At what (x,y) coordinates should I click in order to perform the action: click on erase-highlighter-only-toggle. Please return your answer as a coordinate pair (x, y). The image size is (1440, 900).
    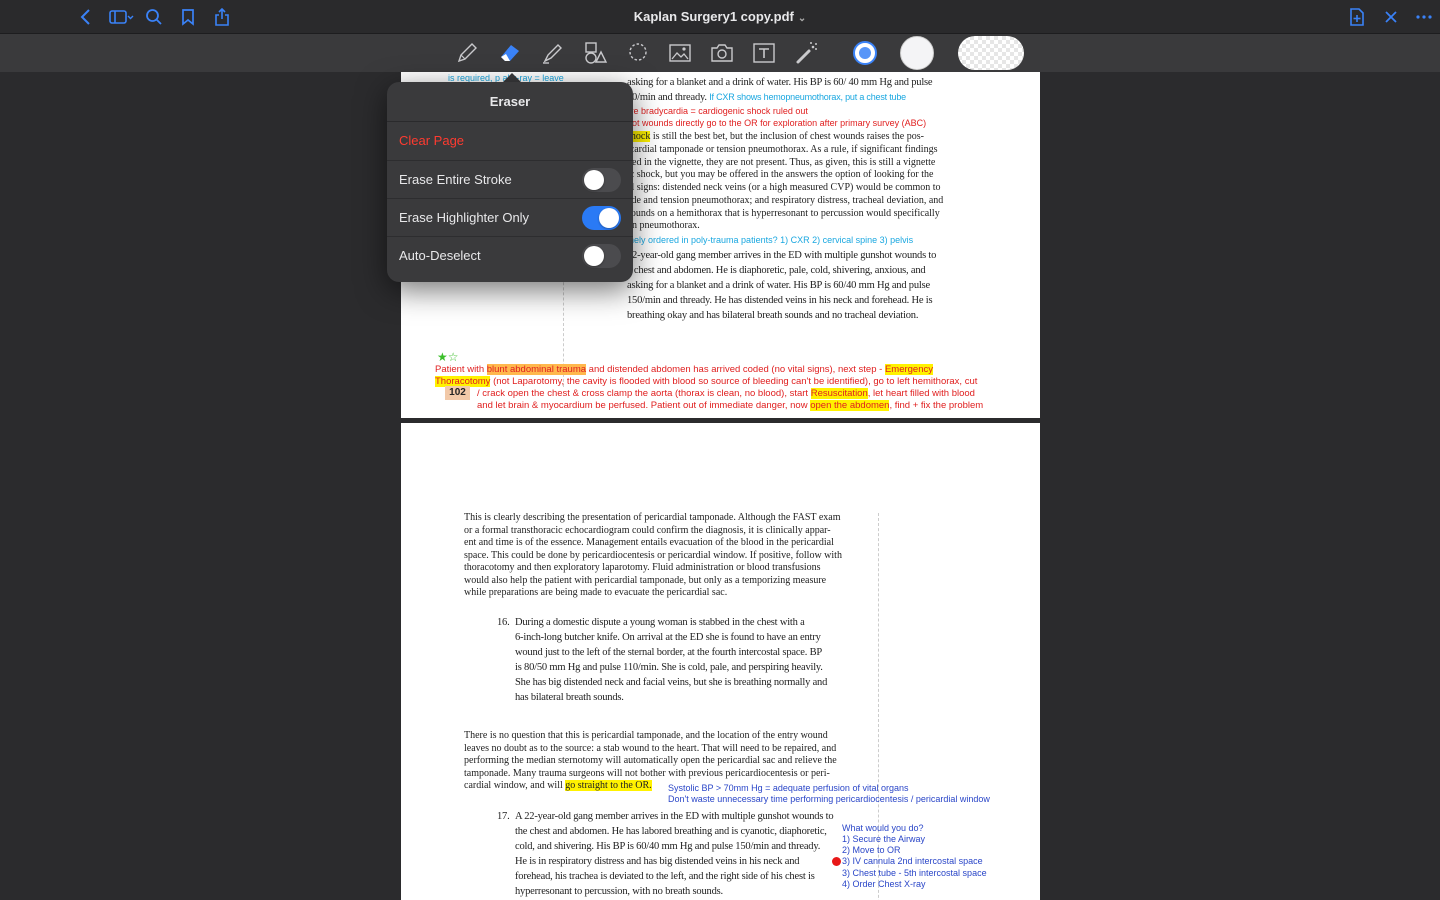
    Looking at the image, I should click on (601, 218).